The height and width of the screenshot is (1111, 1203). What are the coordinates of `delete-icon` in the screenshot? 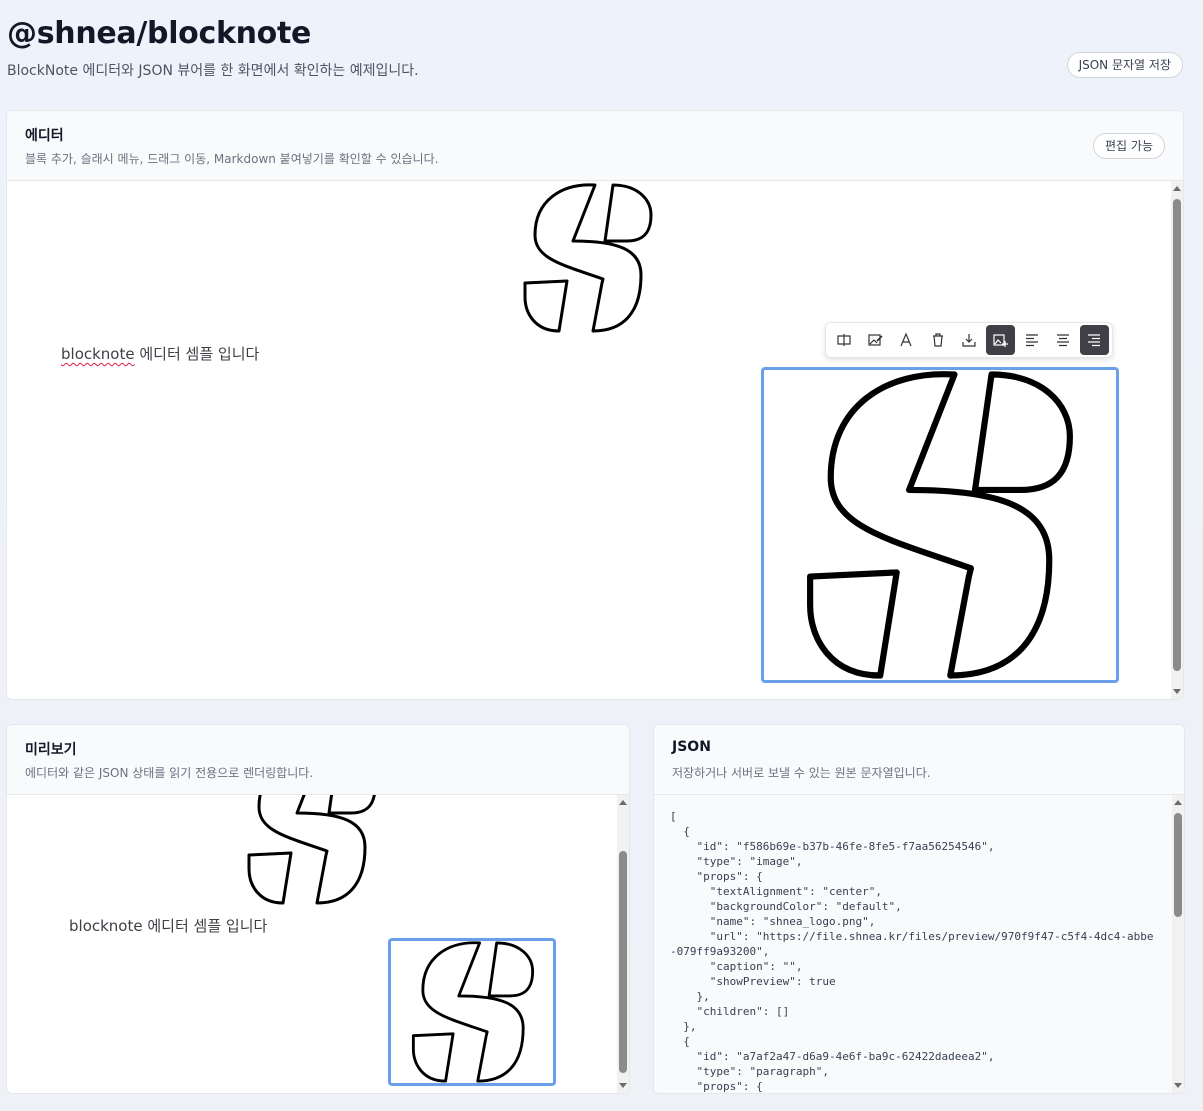 It's located at (937, 340).